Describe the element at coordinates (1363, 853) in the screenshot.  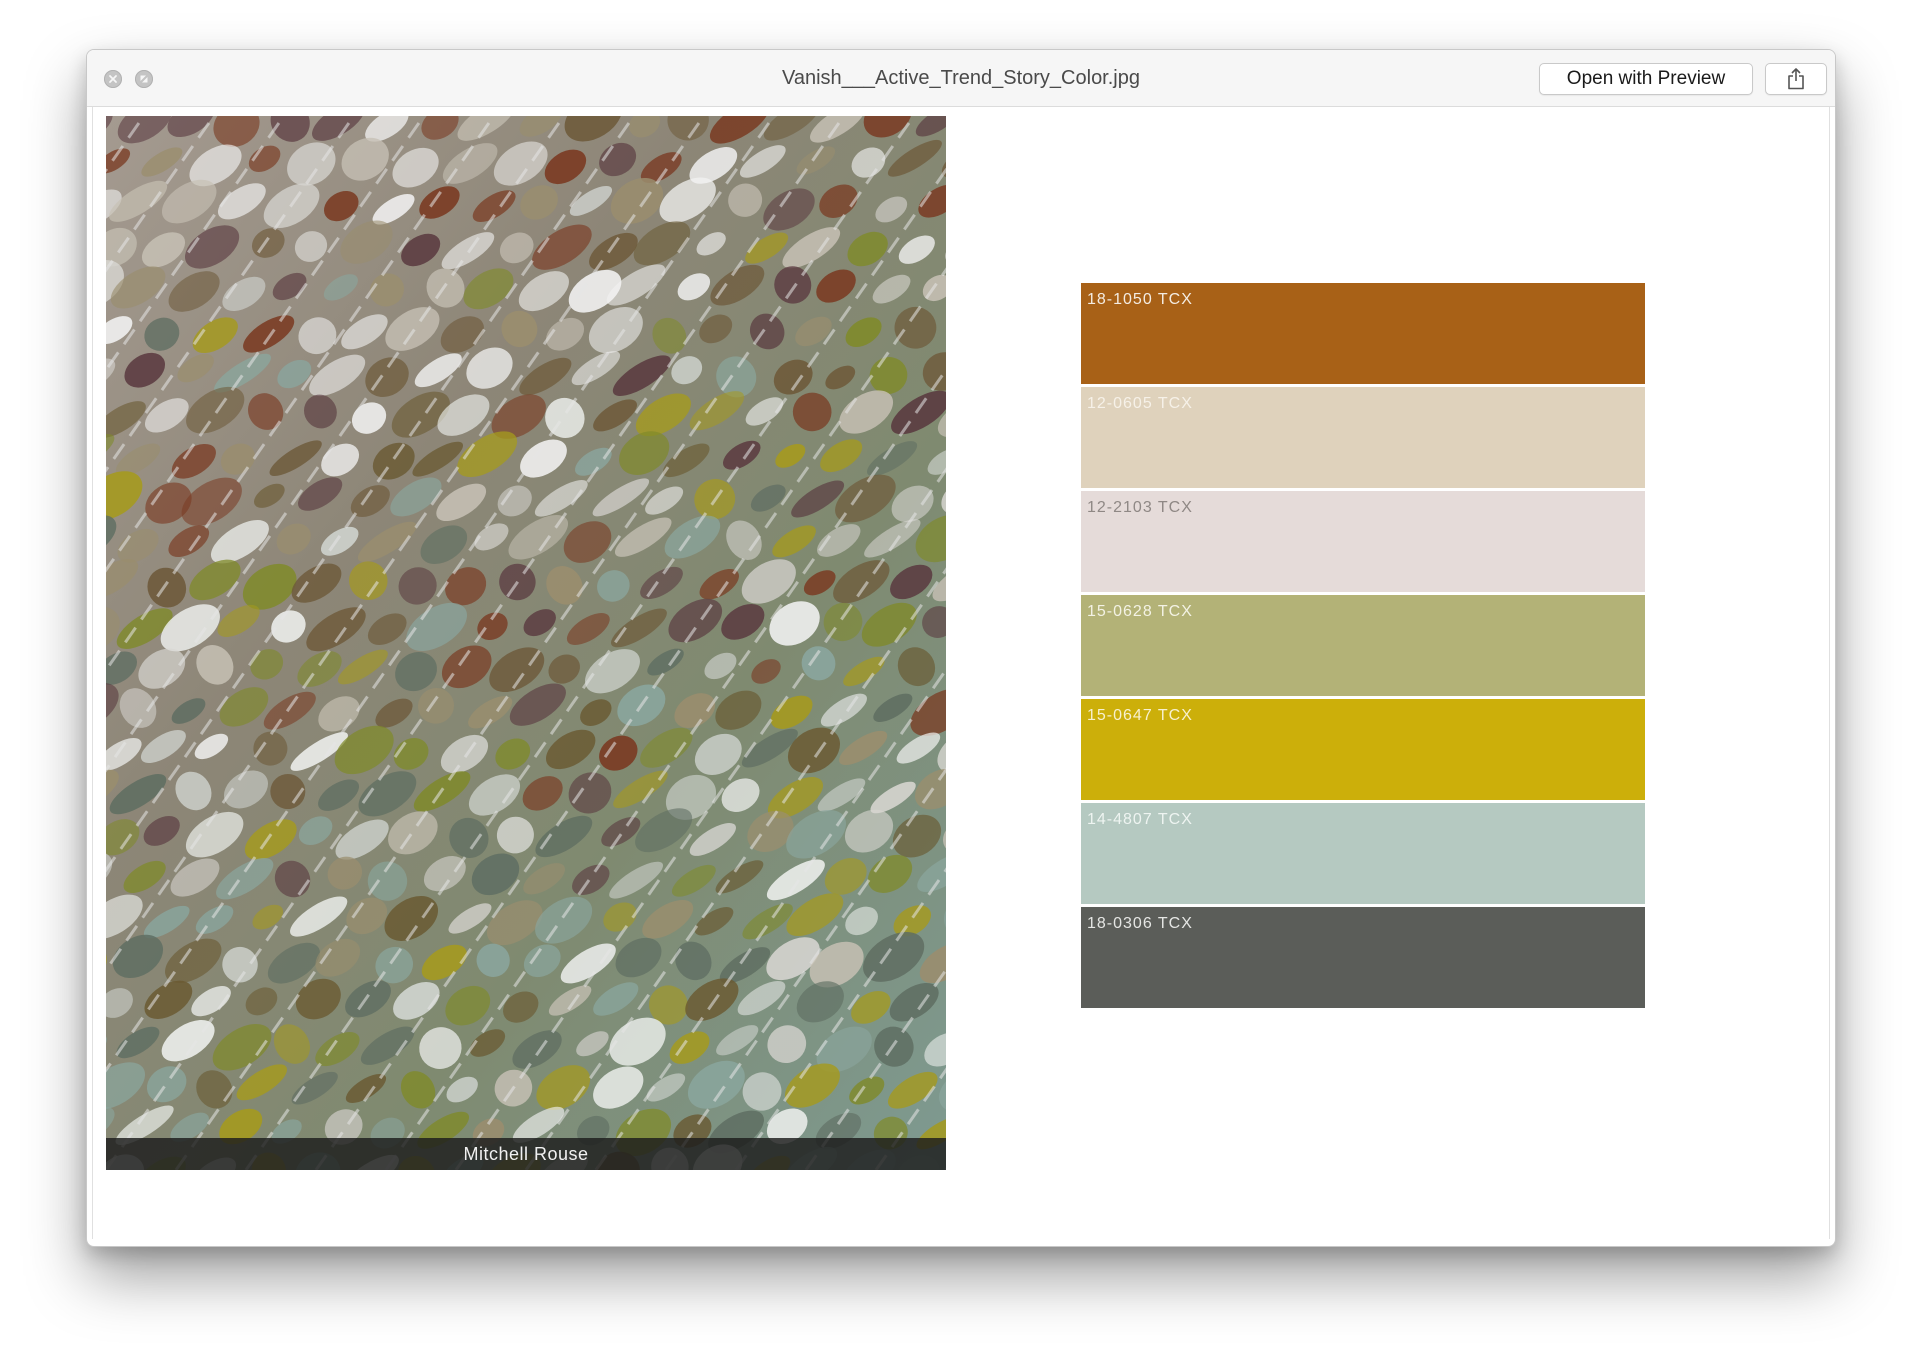
I see `color-swatch: 14-4807 TCX` at that location.